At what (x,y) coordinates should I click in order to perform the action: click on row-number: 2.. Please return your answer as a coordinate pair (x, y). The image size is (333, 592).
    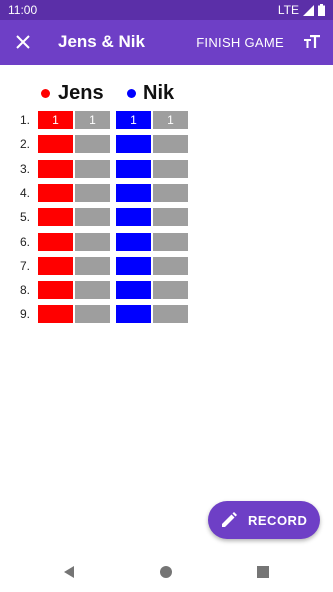
    Looking at the image, I should click on (25, 144).